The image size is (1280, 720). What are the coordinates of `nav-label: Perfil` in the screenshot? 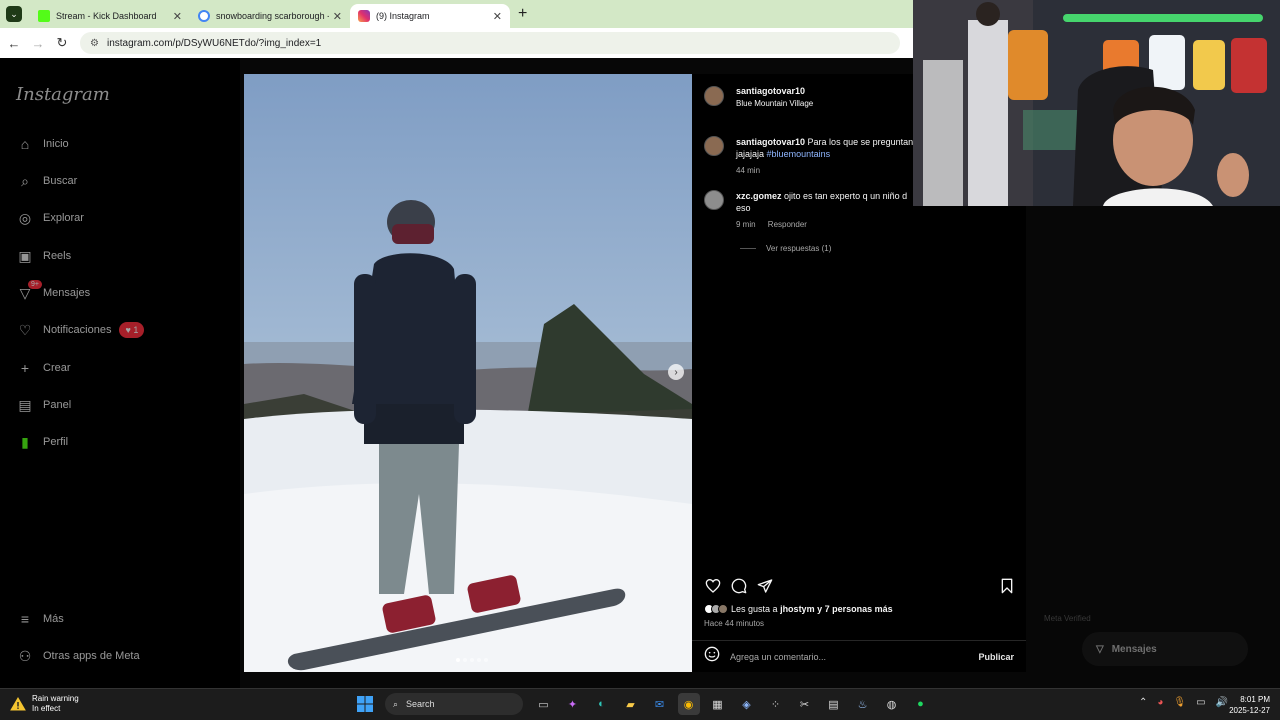 It's located at (56, 442).